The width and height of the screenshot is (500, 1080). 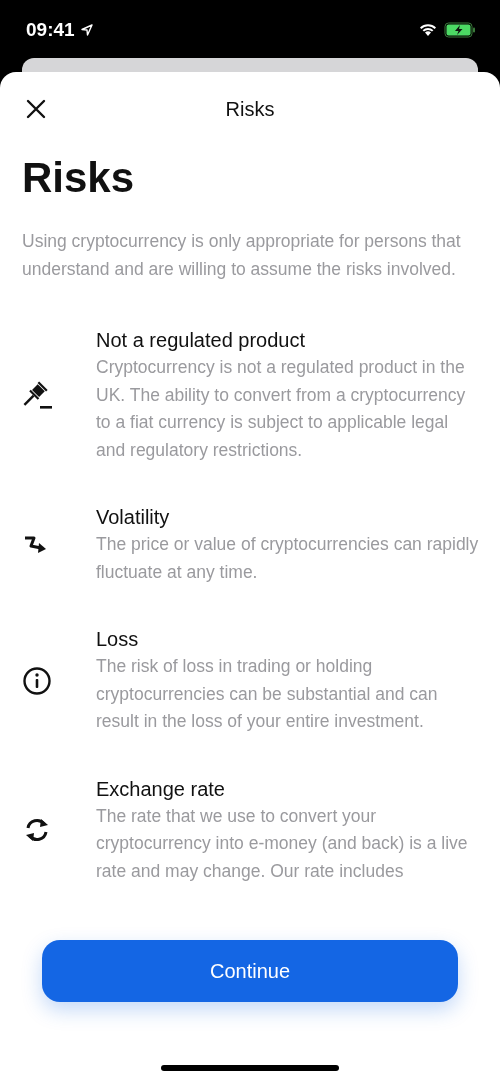 What do you see at coordinates (288, 558) in the screenshot?
I see `risk-description: The price or value of cryptocurrencies can rapidly fluctuate at any time.` at bounding box center [288, 558].